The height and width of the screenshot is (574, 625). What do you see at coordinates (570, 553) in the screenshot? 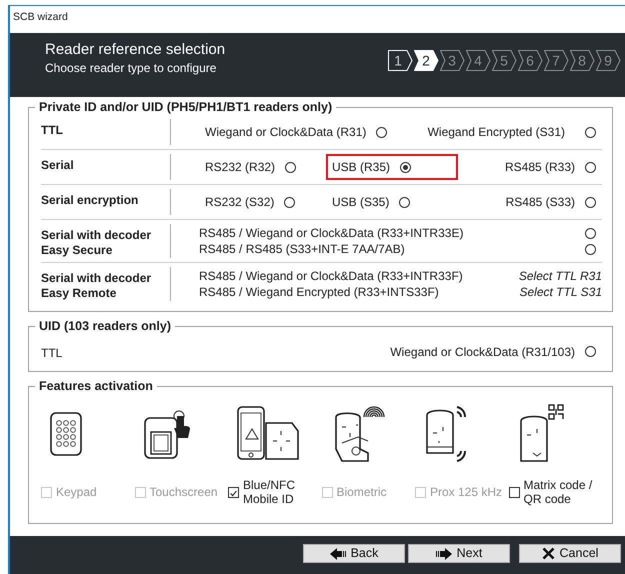
I see `cancel-button: Cancel` at bounding box center [570, 553].